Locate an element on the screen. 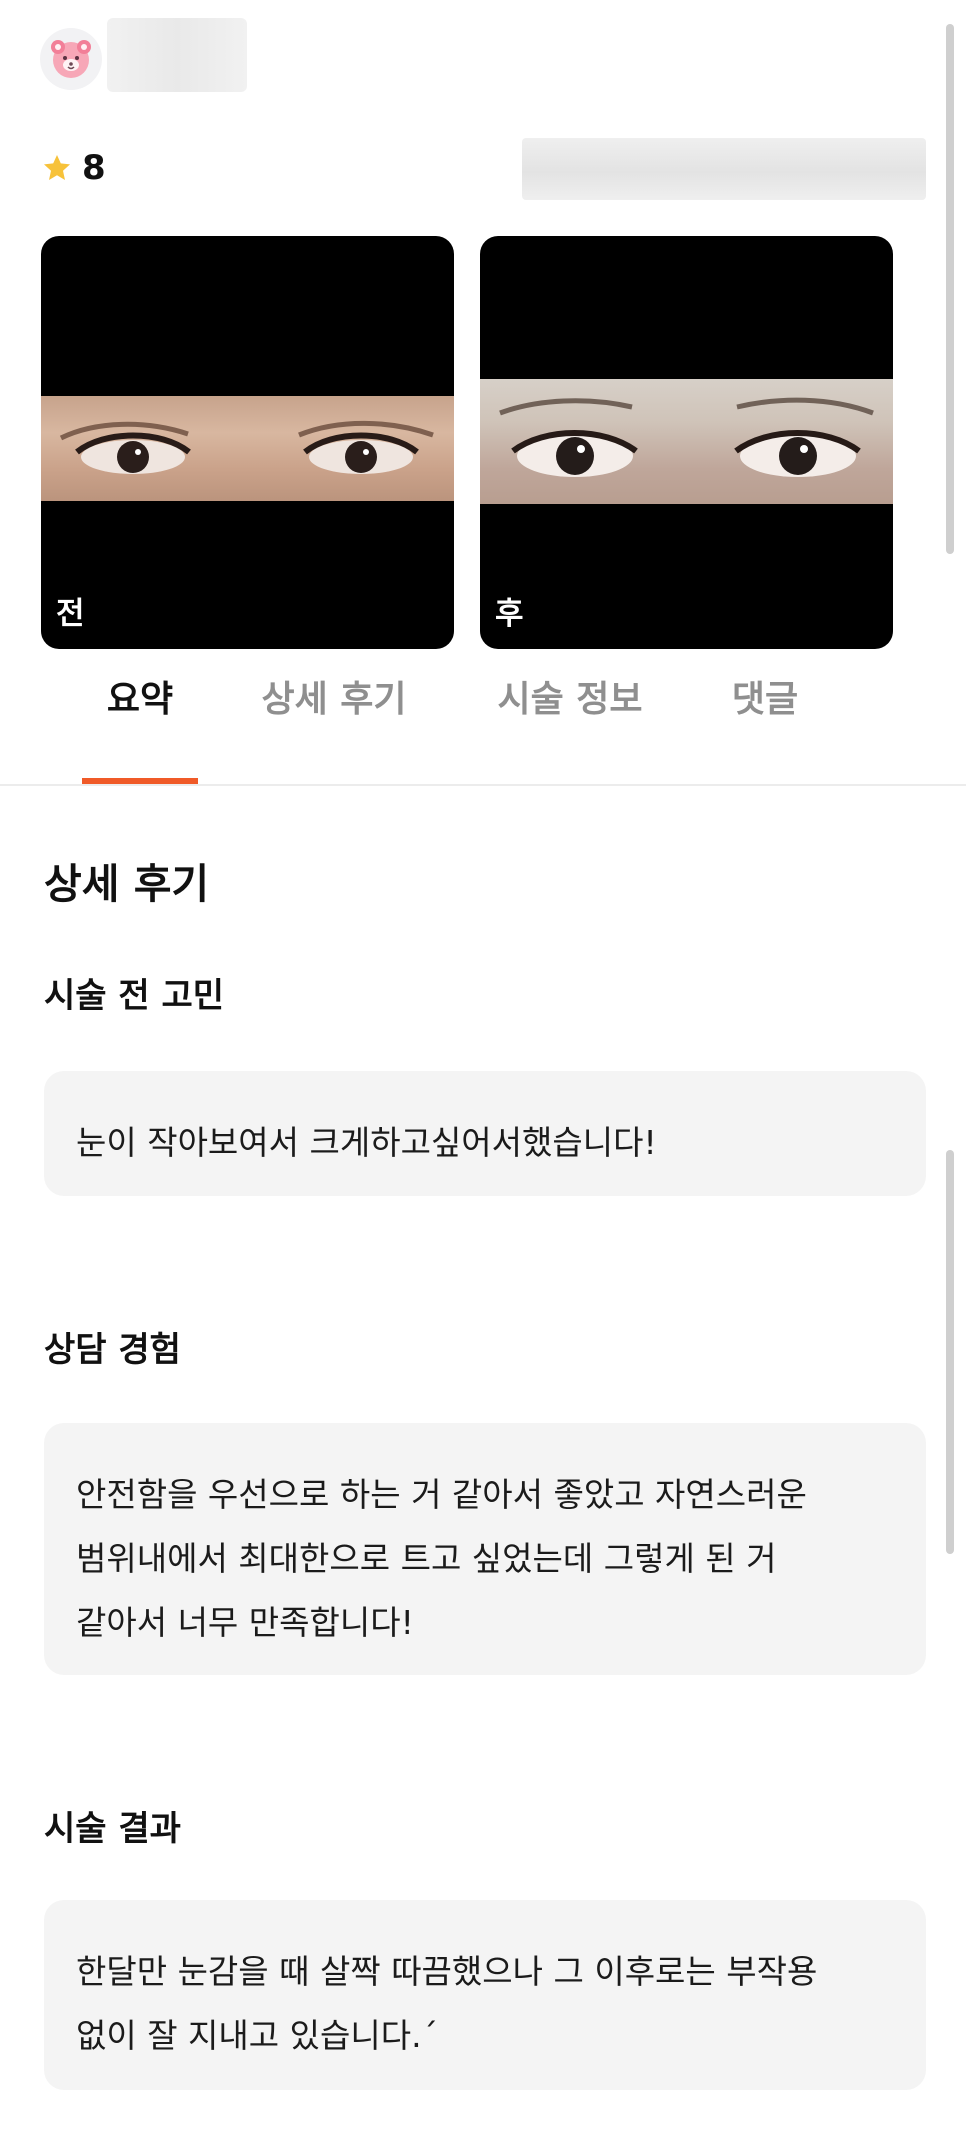 Image resolution: width=966 pixels, height=2150 pixels. rating: 8 is located at coordinates (74, 168).